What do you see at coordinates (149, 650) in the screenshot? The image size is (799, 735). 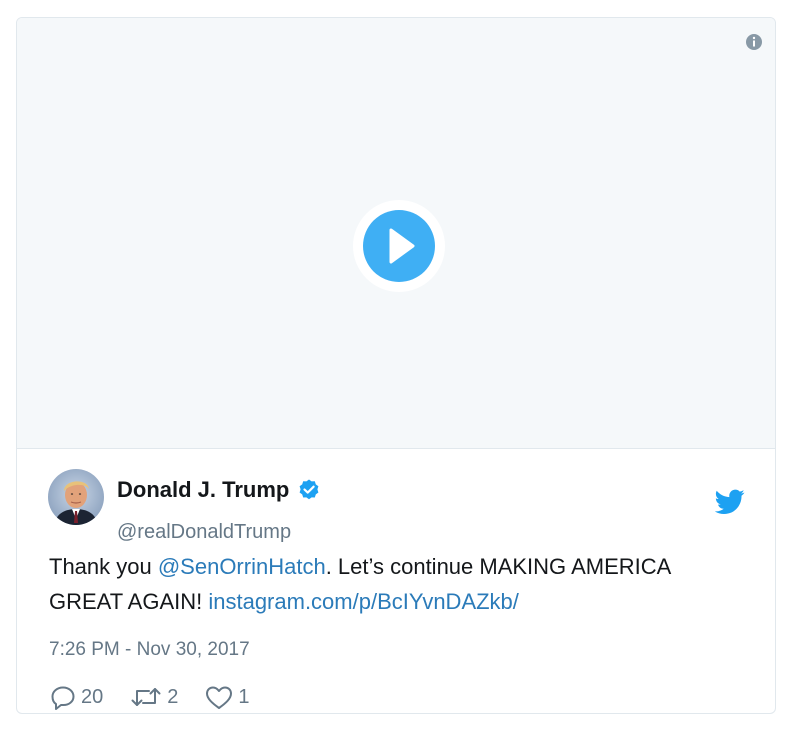 I see `tweet-timestamp: 7:26 PM - Nov 30, 2017` at bounding box center [149, 650].